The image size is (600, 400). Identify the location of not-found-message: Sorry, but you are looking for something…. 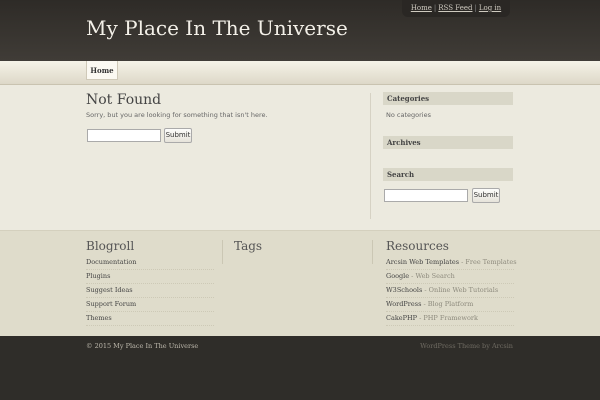
(177, 115).